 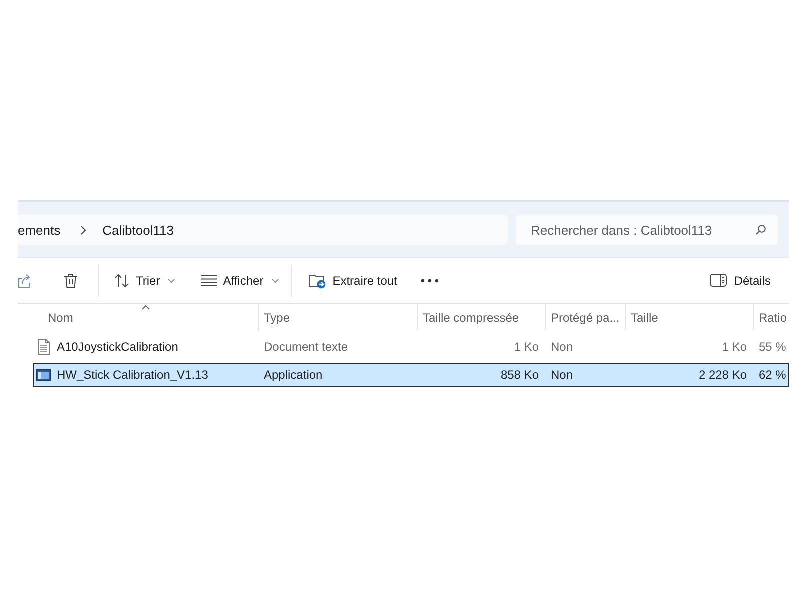 What do you see at coordinates (132, 375) in the screenshot?
I see `file-name: HW_Stick Calibration_V1.13` at bounding box center [132, 375].